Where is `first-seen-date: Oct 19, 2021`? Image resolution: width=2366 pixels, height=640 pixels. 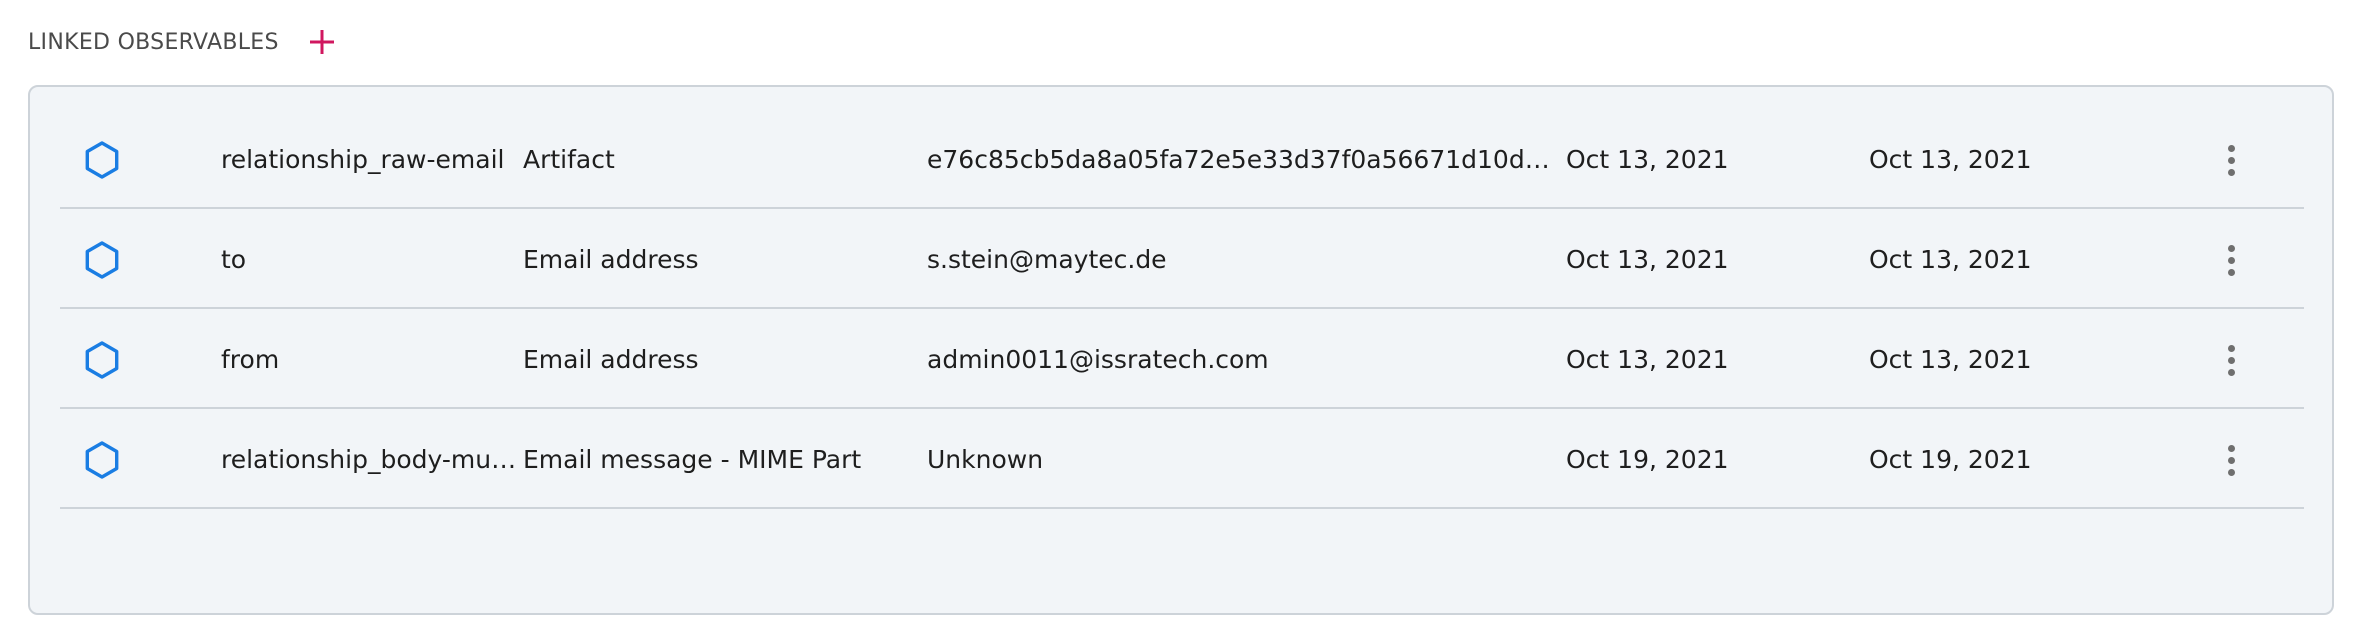
first-seen-date: Oct 19, 2021 is located at coordinates (1647, 459).